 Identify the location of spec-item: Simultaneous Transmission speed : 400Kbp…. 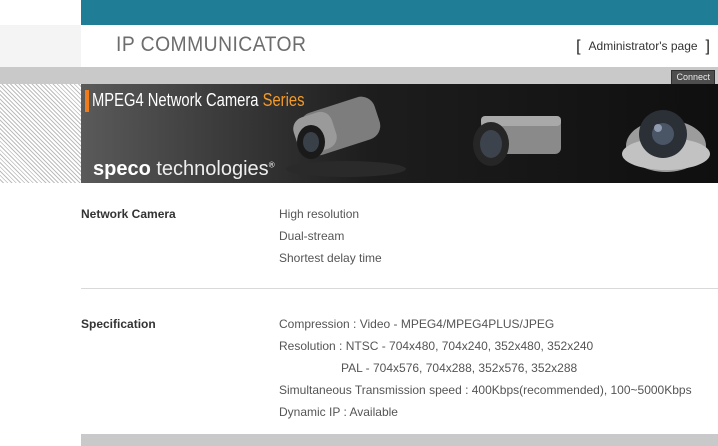
(485, 390).